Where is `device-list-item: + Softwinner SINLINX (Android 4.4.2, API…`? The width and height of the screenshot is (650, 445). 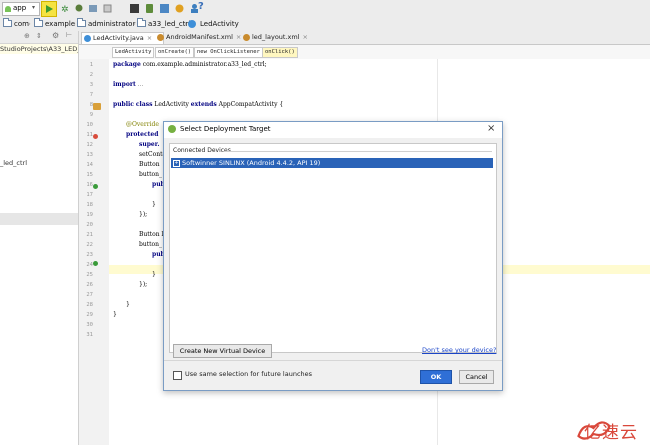 device-list-item: + Softwinner SINLINX (Android 4.4.2, API… is located at coordinates (332, 163).